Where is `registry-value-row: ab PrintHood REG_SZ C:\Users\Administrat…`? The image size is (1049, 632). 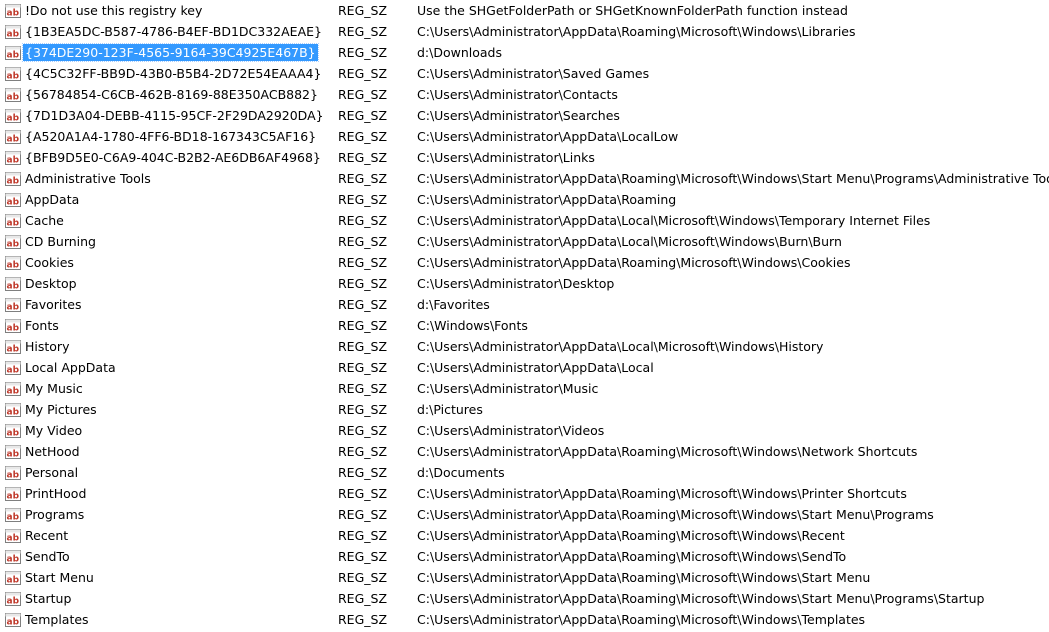 registry-value-row: ab PrintHood REG_SZ C:\Users\Administrat… is located at coordinates (524, 493).